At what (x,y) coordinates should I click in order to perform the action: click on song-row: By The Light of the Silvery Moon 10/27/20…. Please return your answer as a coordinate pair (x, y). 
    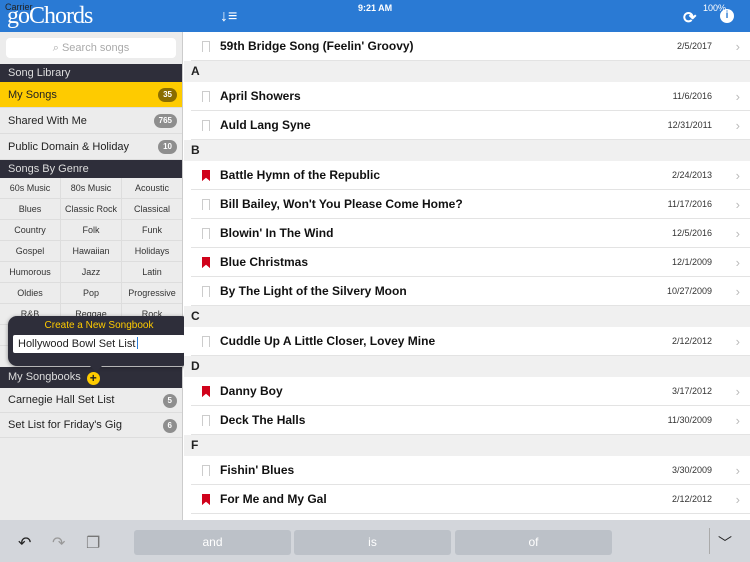
    Looking at the image, I should click on (470, 291).